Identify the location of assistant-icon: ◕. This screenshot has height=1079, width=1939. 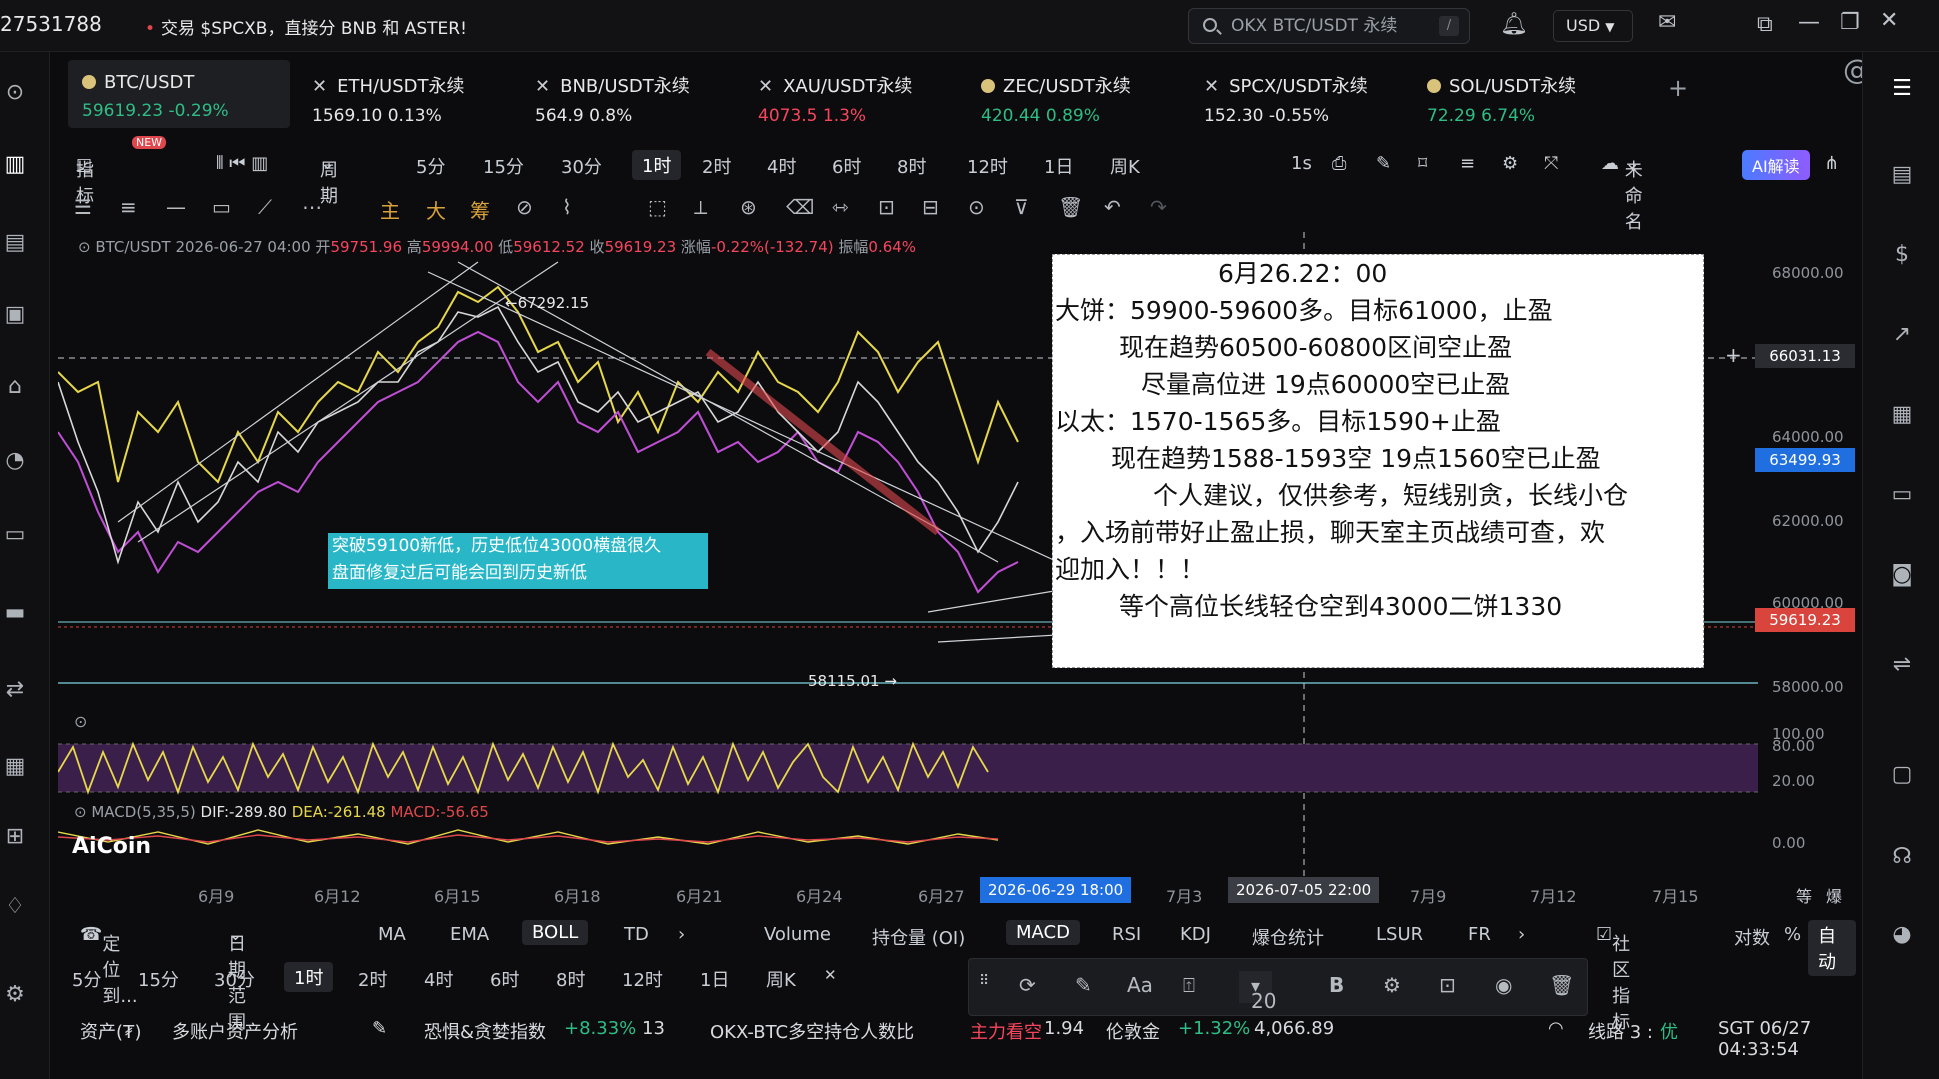
(1902, 937).